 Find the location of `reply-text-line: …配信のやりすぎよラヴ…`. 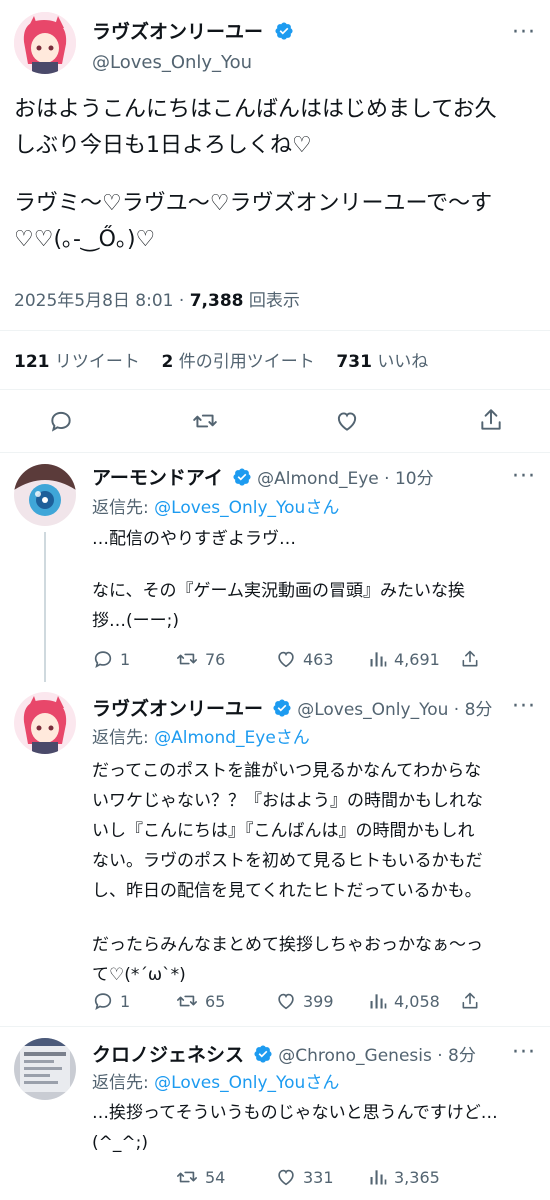

reply-text-line: …配信のやりすぎよラヴ… is located at coordinates (194, 539).